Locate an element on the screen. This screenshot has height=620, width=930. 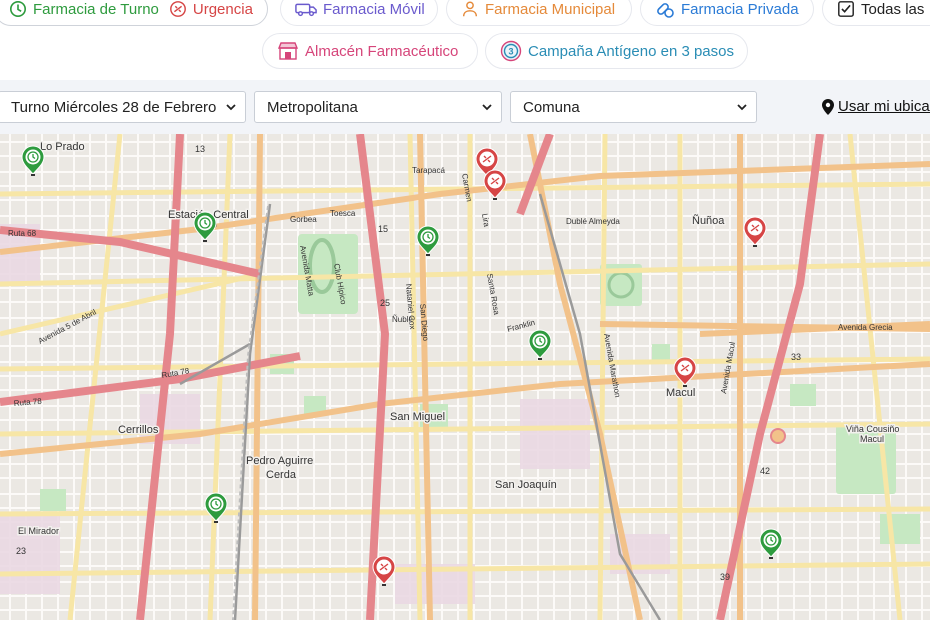
tab-label-urgencia: Urgencia is located at coordinates (222, 9).